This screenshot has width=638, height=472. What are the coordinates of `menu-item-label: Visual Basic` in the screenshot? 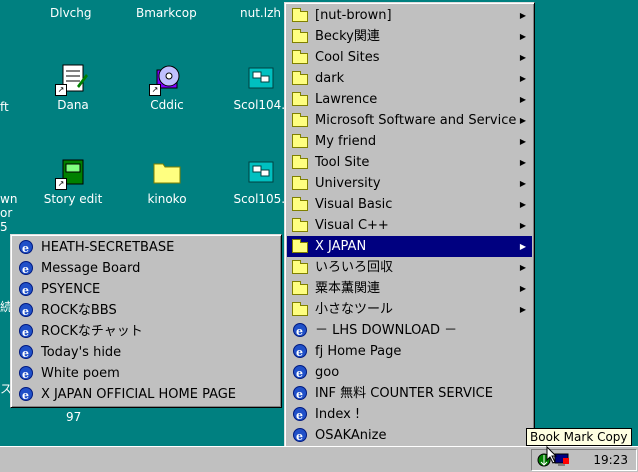 It's located at (354, 204).